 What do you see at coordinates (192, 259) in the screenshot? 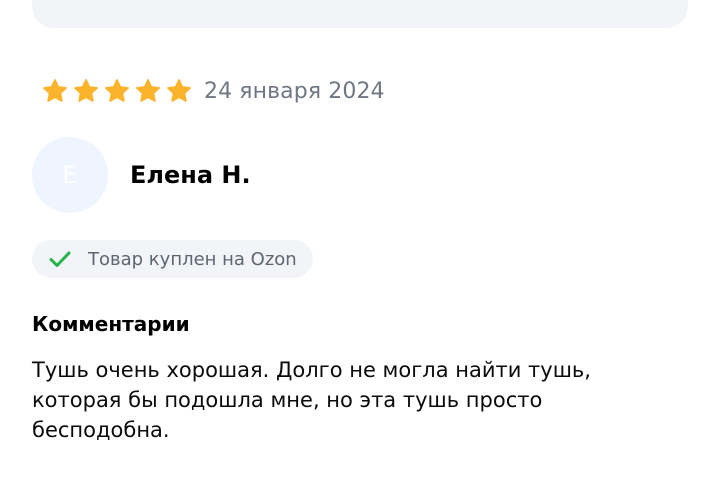
I see `purchase-badge-label: Товар куплен на Ozon` at bounding box center [192, 259].